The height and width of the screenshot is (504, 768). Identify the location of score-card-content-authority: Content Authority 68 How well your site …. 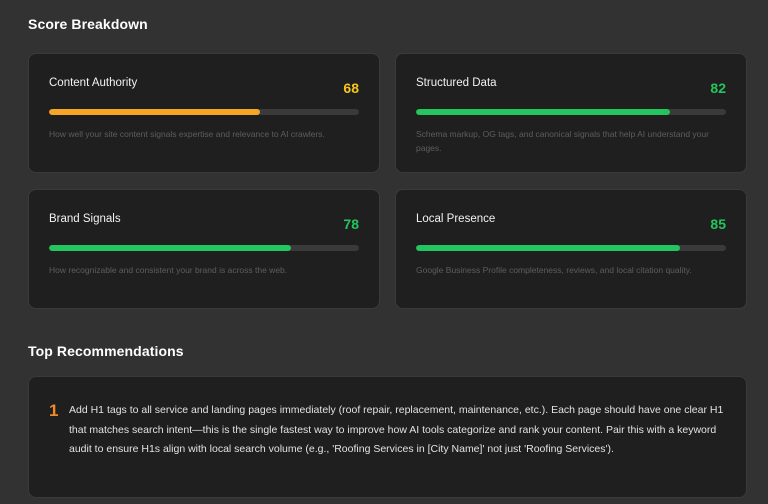
(204, 113).